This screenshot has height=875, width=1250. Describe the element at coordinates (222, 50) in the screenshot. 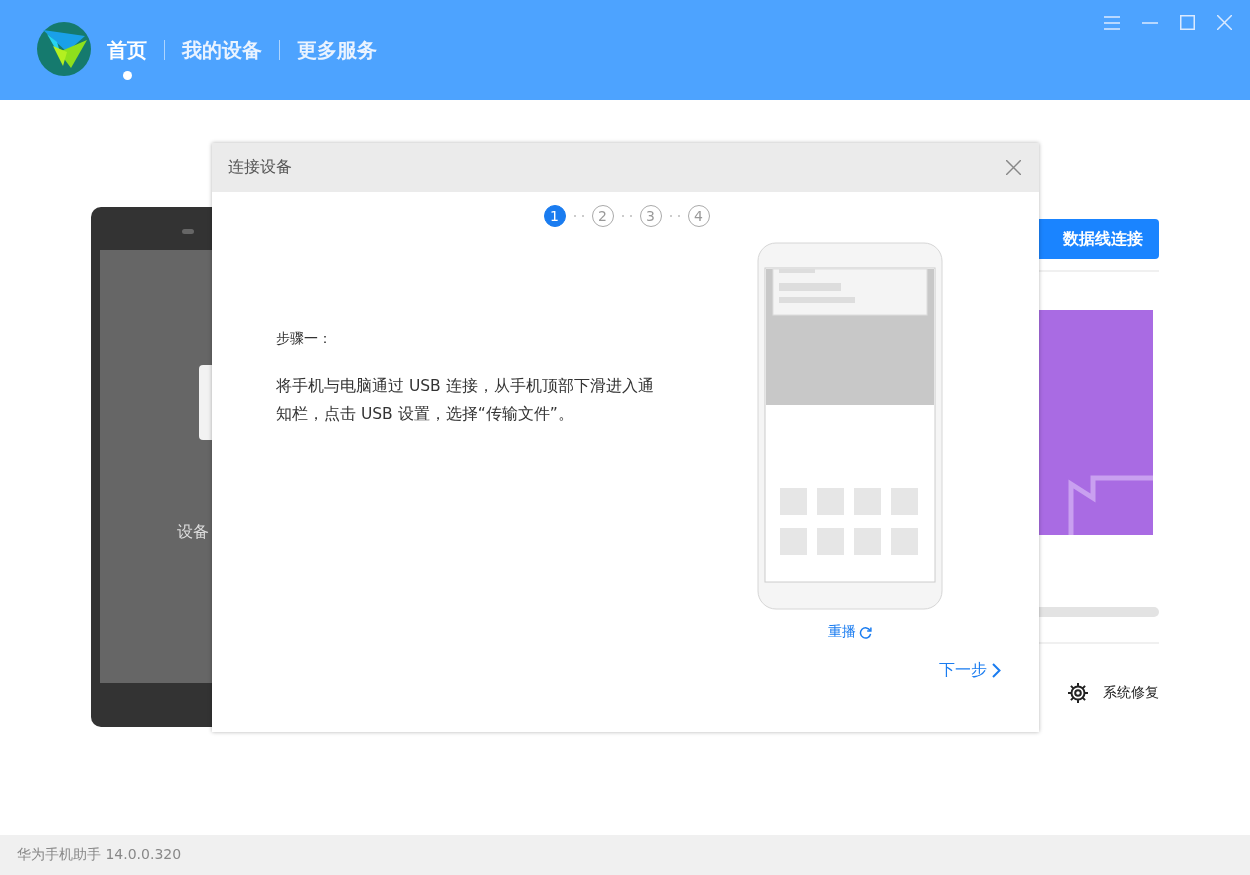

I see `nav-tab: 我的设备` at that location.